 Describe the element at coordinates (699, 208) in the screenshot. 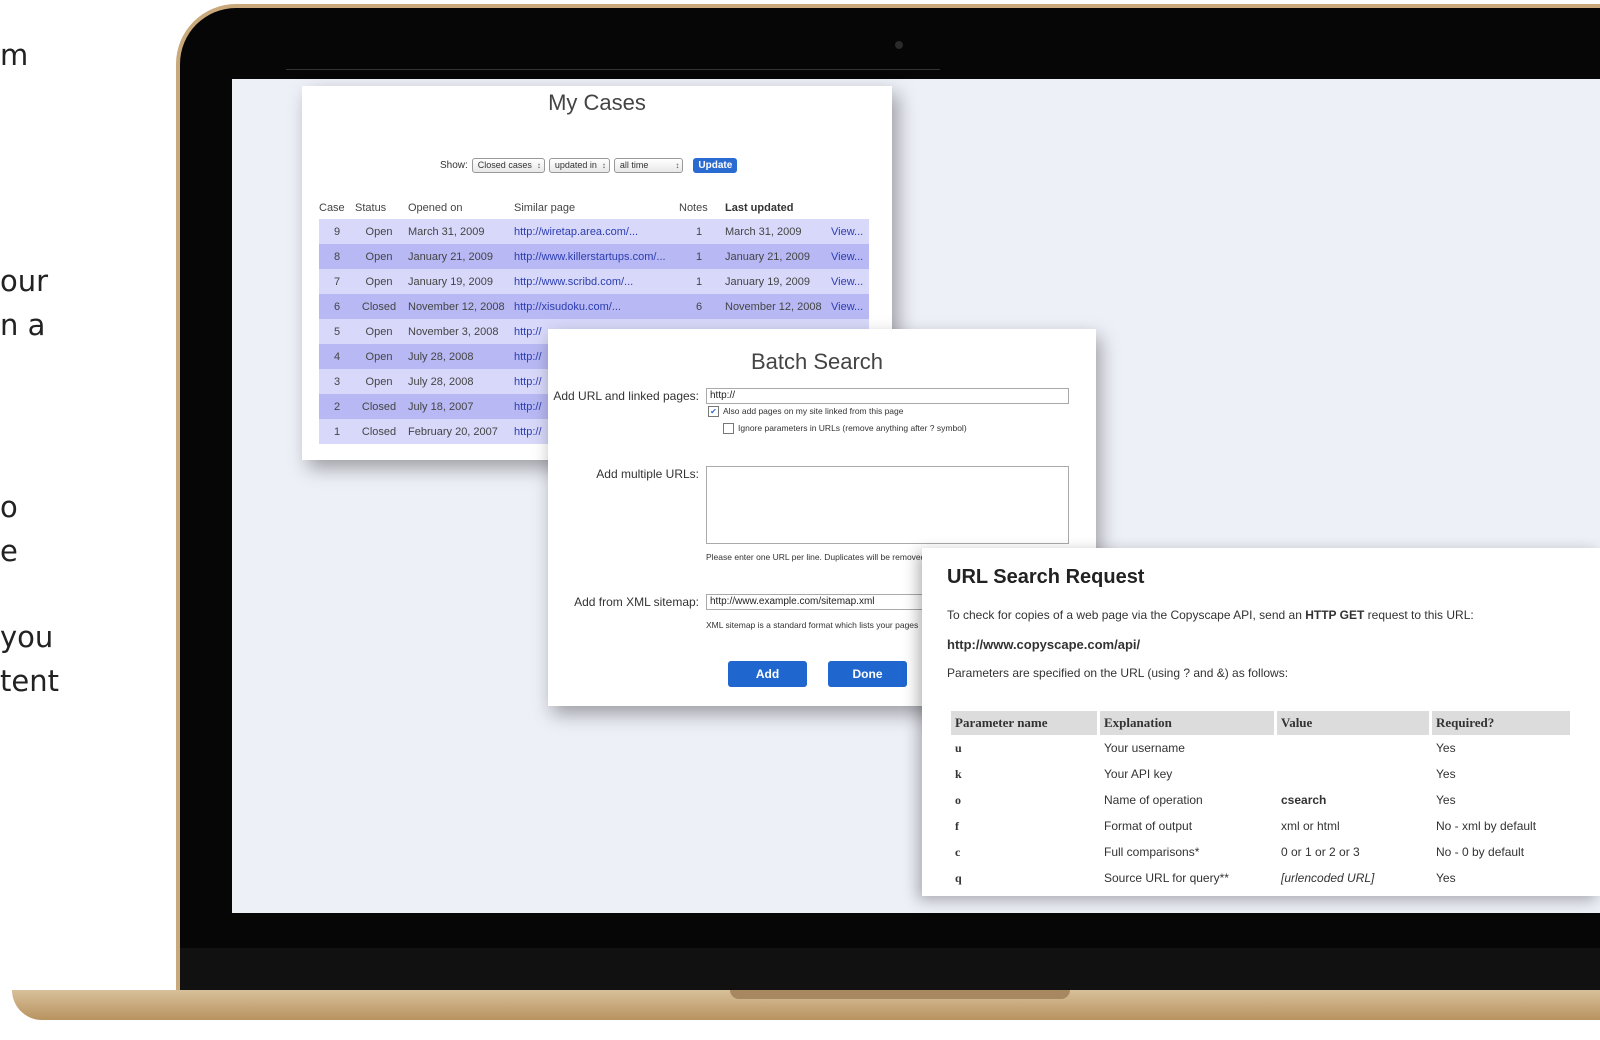

I see `col-notes: Notes` at that location.